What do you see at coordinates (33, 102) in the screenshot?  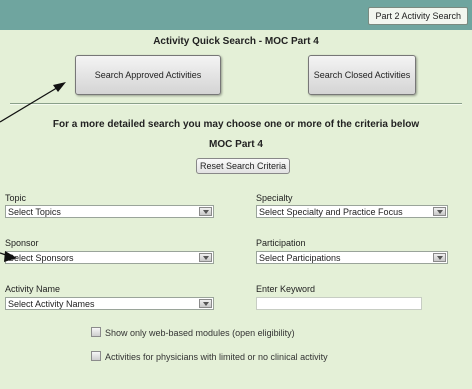 I see `arrow-to-approved-button` at bounding box center [33, 102].